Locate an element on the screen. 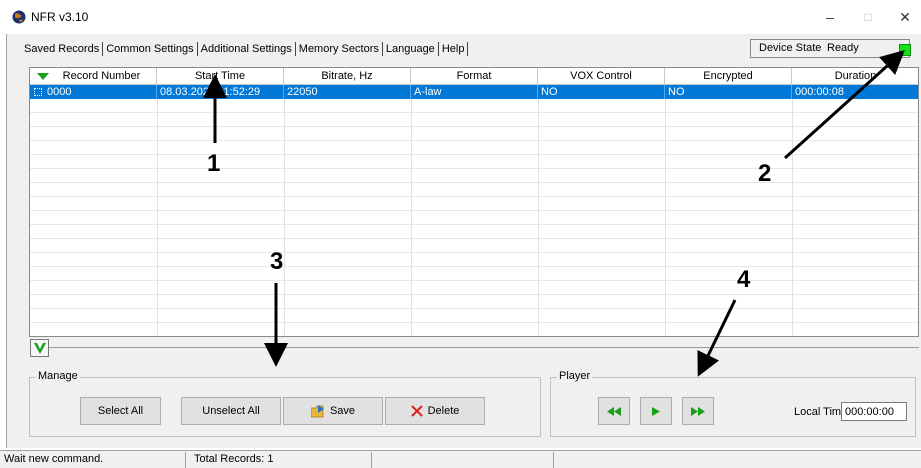 The image size is (921, 468). annotation-number-2: 2 is located at coordinates (765, 173).